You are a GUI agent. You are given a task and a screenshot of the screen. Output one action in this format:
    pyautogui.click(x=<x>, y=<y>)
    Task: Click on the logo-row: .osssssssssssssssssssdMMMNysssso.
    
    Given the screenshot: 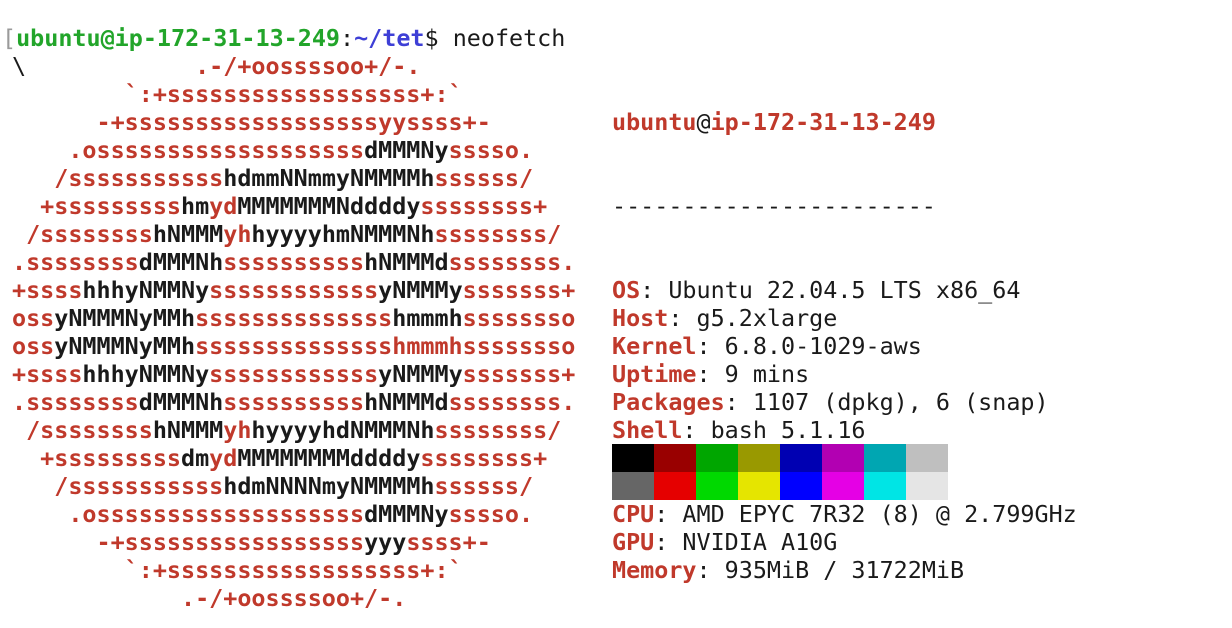 What is the action you would take?
    pyautogui.click(x=293, y=150)
    